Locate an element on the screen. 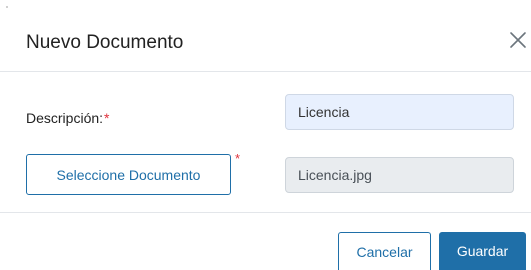  select-document-button: Seleccione Documento is located at coordinates (128, 174).